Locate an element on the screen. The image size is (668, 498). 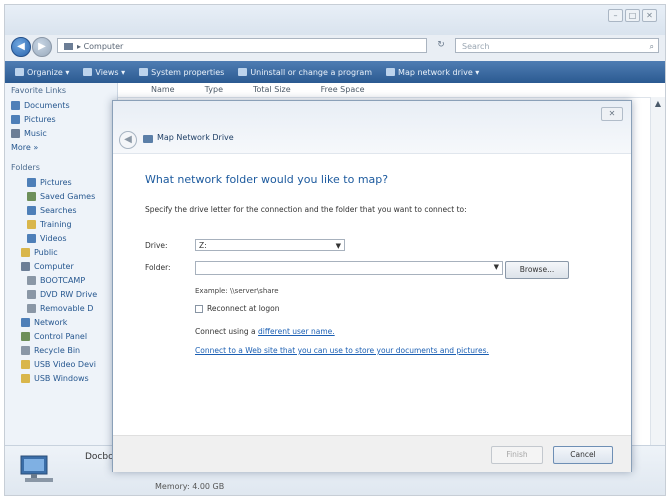
favorite-links-heading: Favorite Links is located at coordinates (39, 90).